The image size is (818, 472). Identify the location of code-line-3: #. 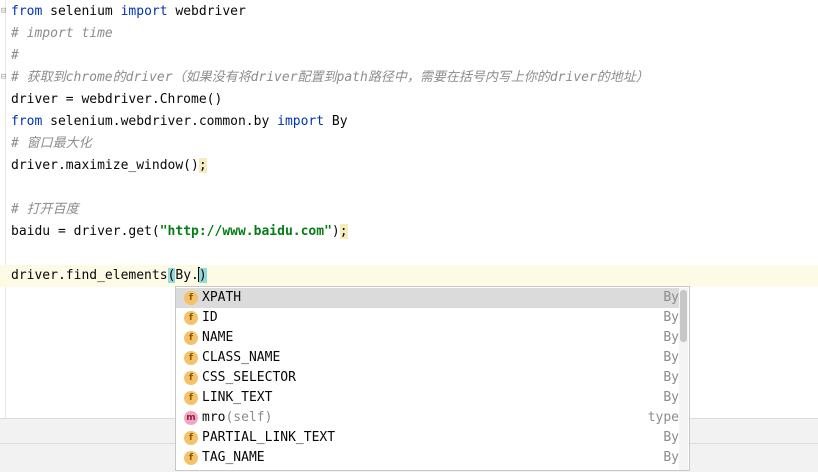
(15, 56).